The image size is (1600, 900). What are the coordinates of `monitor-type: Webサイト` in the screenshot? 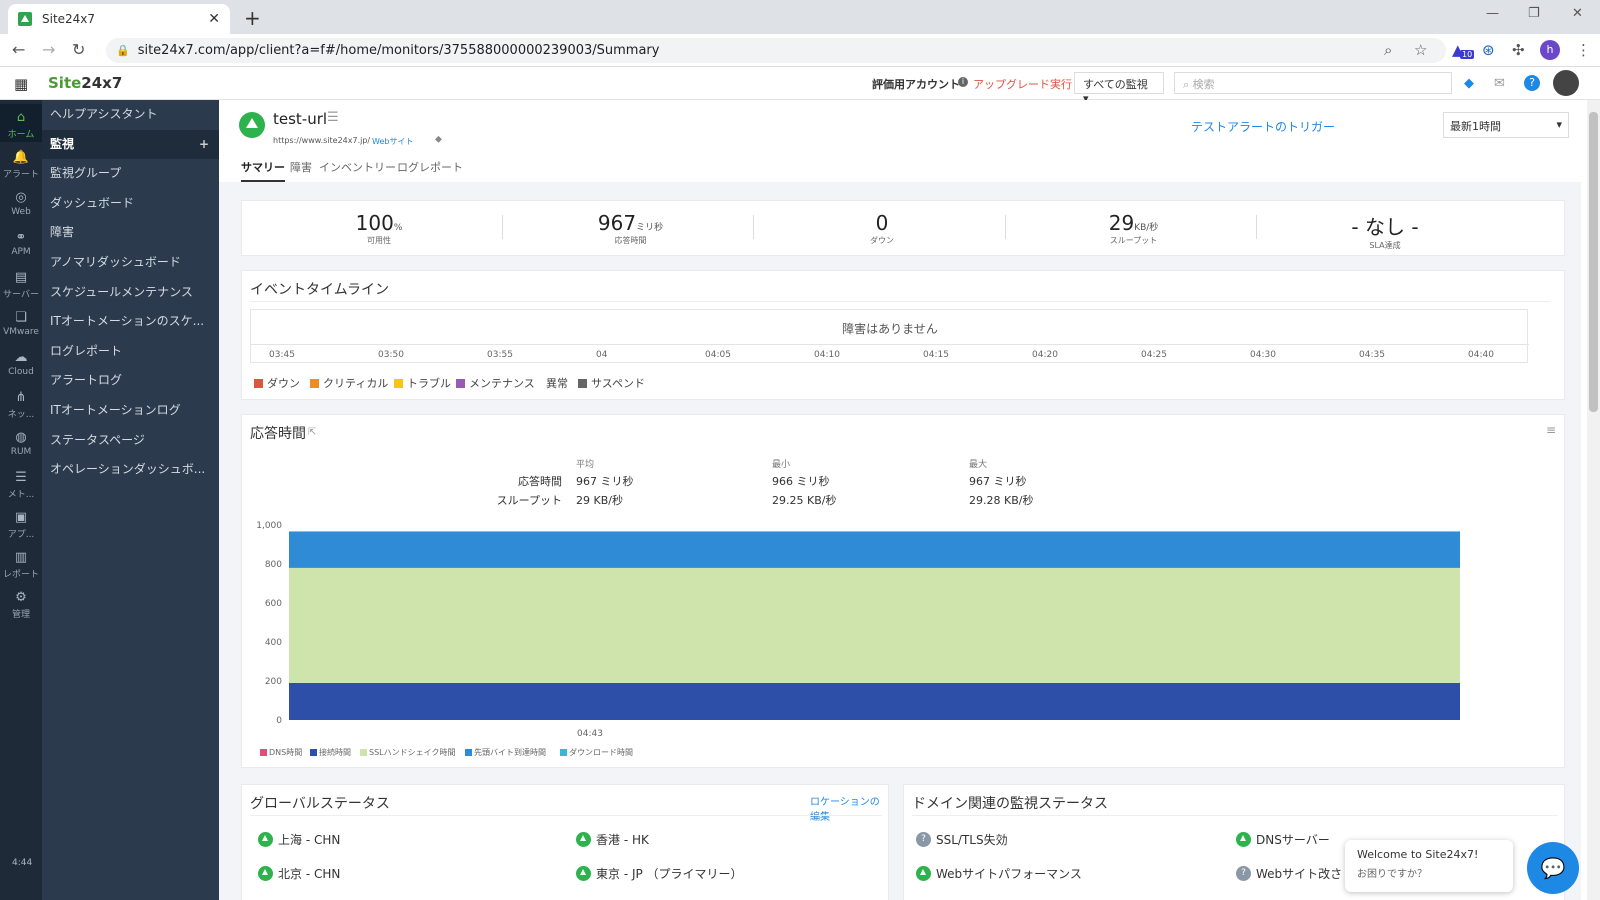 It's located at (392, 141).